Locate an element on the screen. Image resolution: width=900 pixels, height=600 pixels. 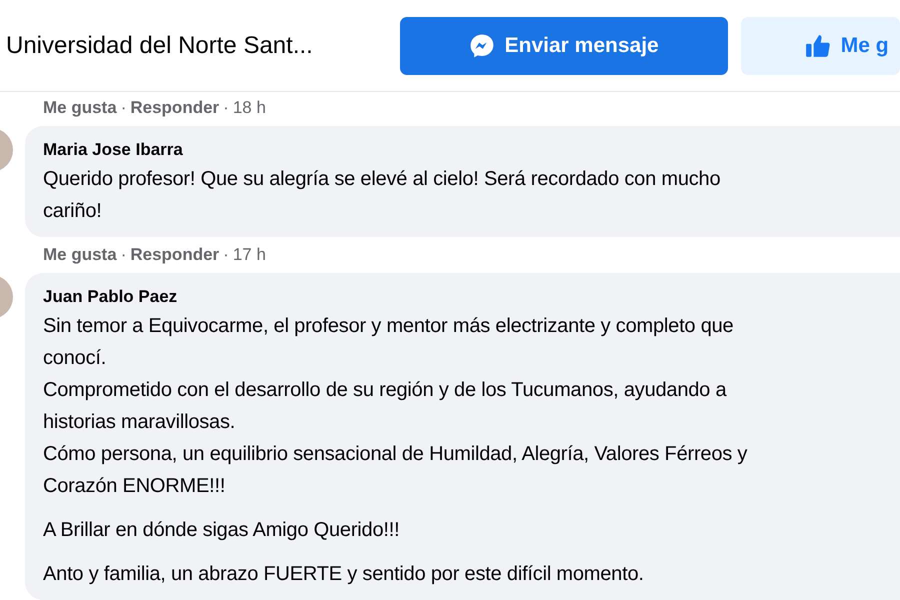
comment-text: conocí. is located at coordinates (75, 358).